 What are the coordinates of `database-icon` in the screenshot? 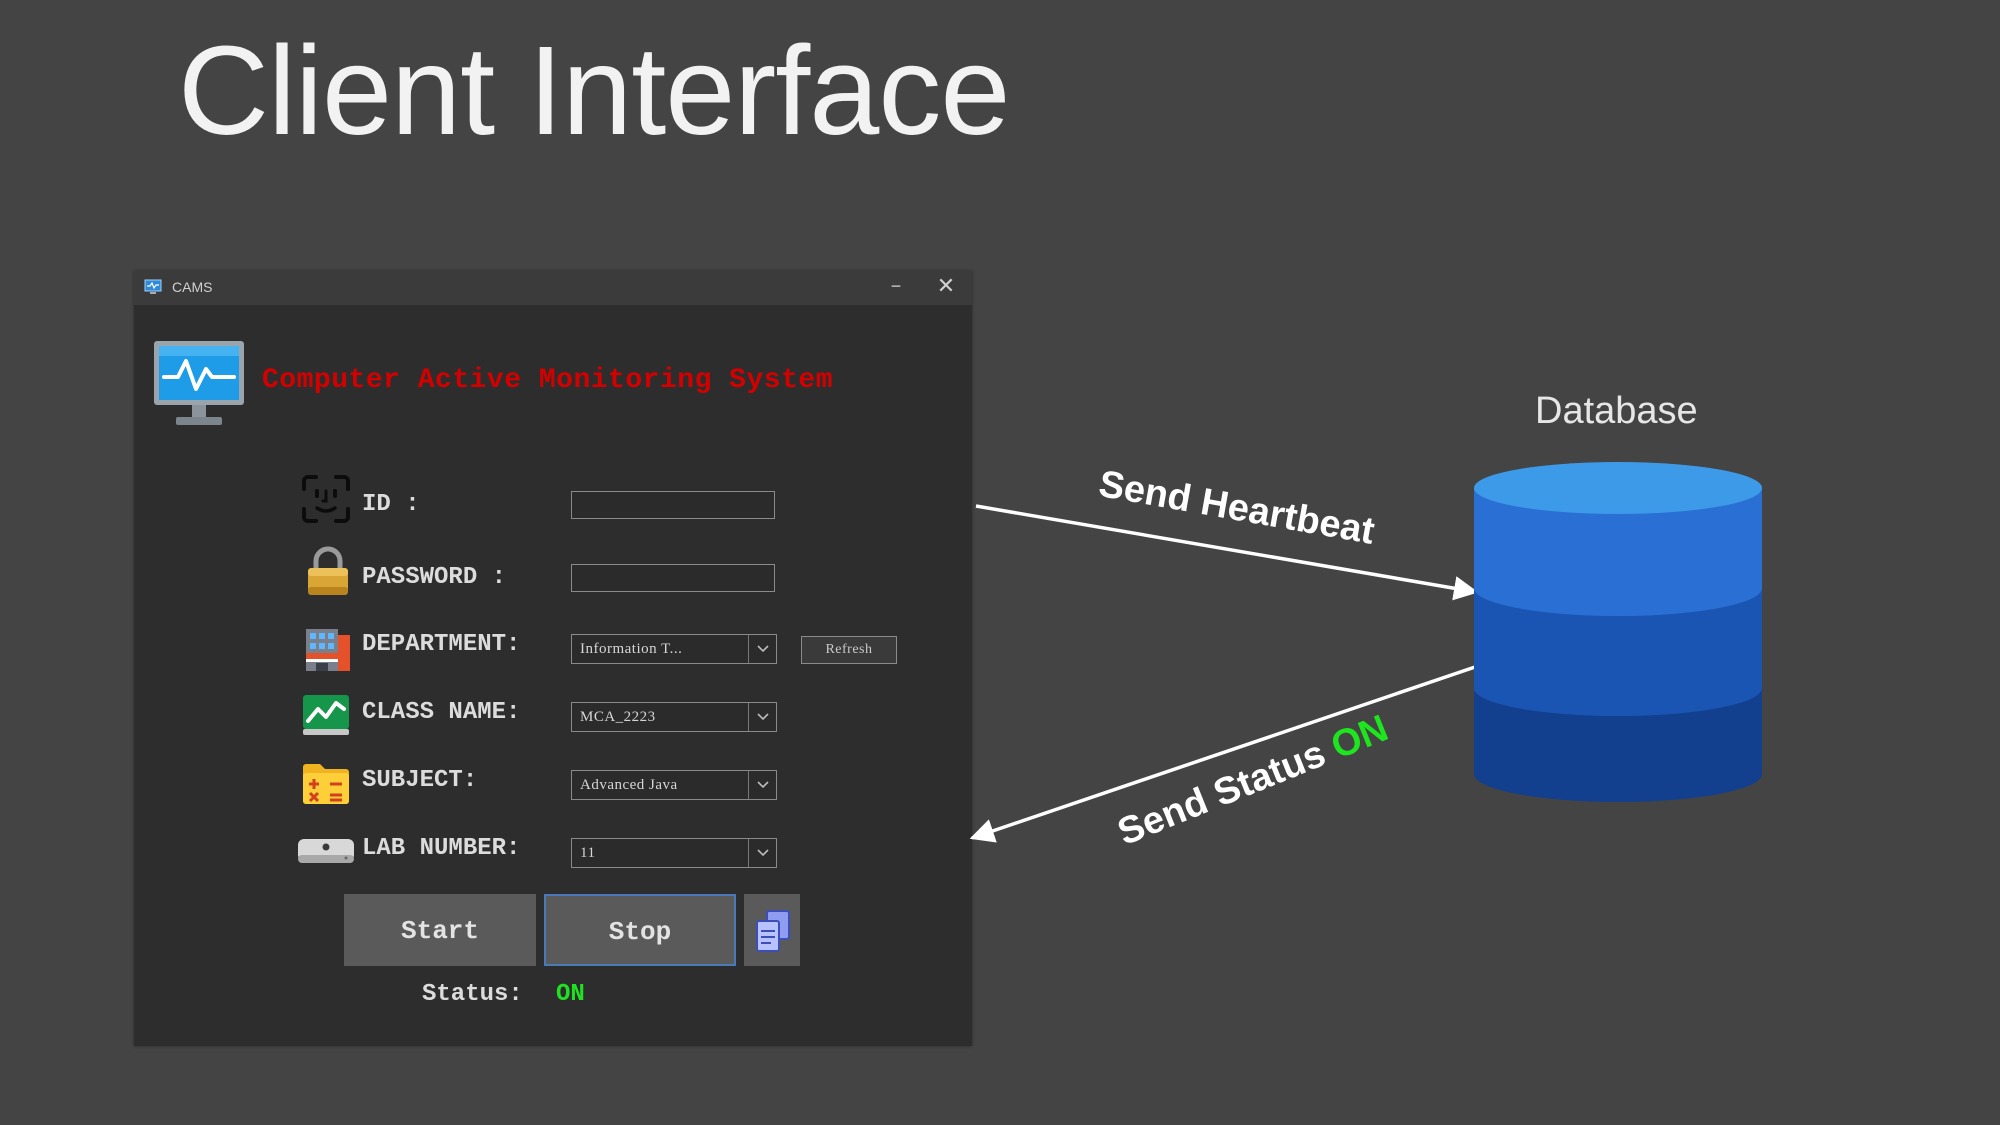 It's located at (1618, 632).